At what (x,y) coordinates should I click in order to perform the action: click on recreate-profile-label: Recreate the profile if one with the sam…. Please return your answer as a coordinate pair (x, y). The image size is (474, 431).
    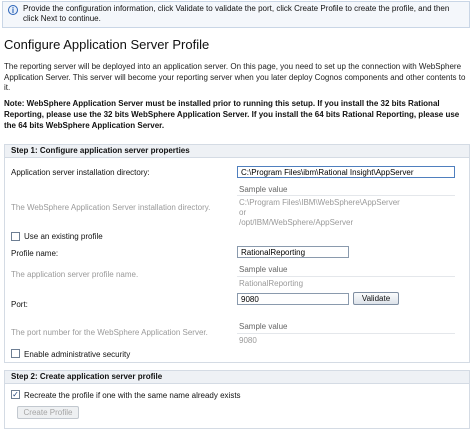
    Looking at the image, I should click on (132, 395).